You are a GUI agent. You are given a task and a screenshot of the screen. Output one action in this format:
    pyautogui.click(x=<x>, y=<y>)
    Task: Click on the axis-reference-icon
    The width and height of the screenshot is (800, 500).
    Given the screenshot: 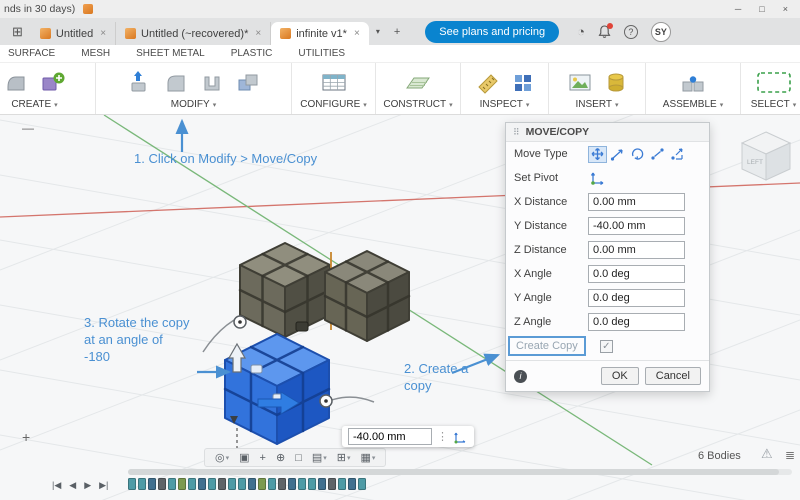 What is the action you would take?
    pyautogui.click(x=460, y=437)
    